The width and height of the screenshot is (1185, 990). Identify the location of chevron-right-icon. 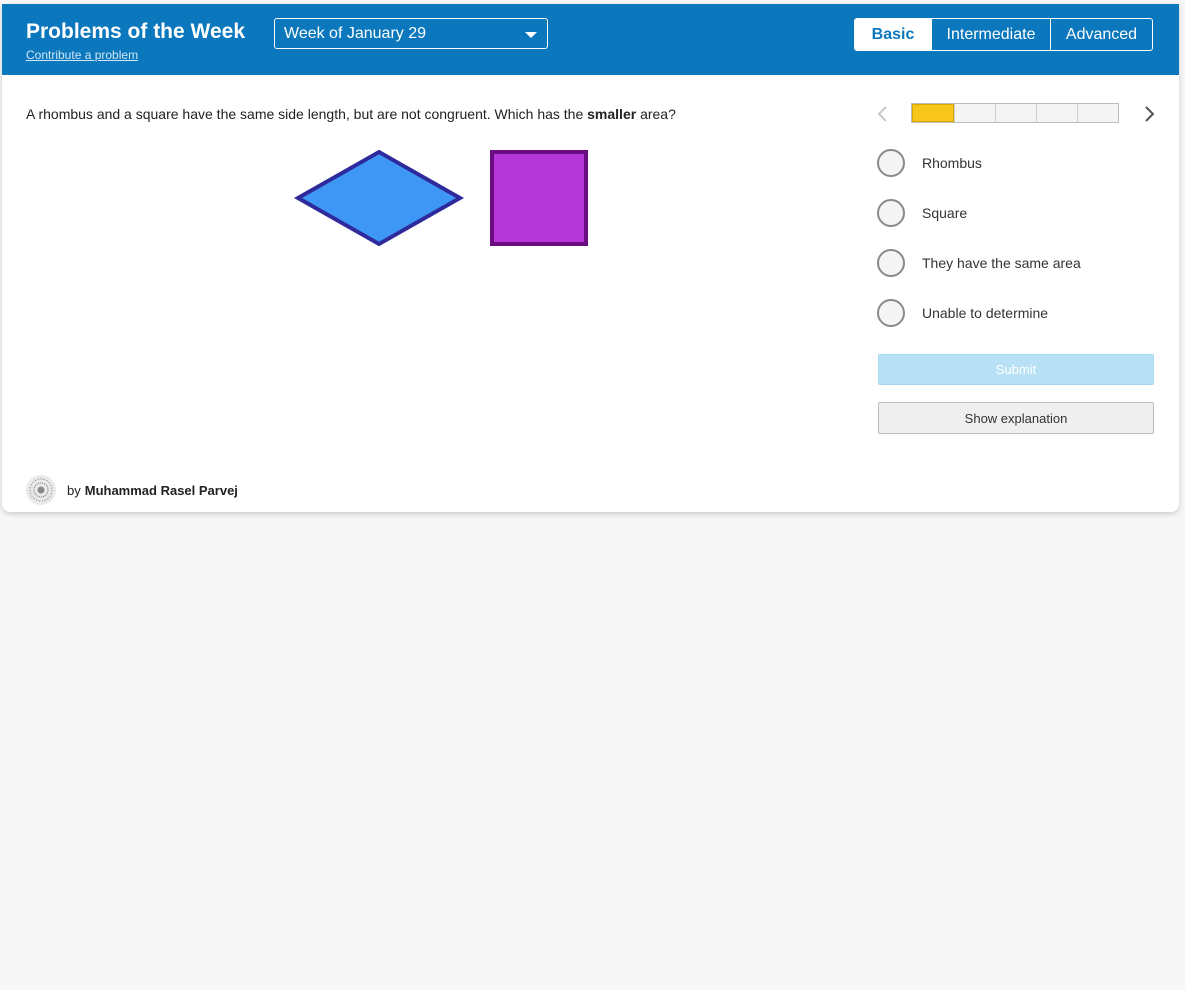
(1149, 114).